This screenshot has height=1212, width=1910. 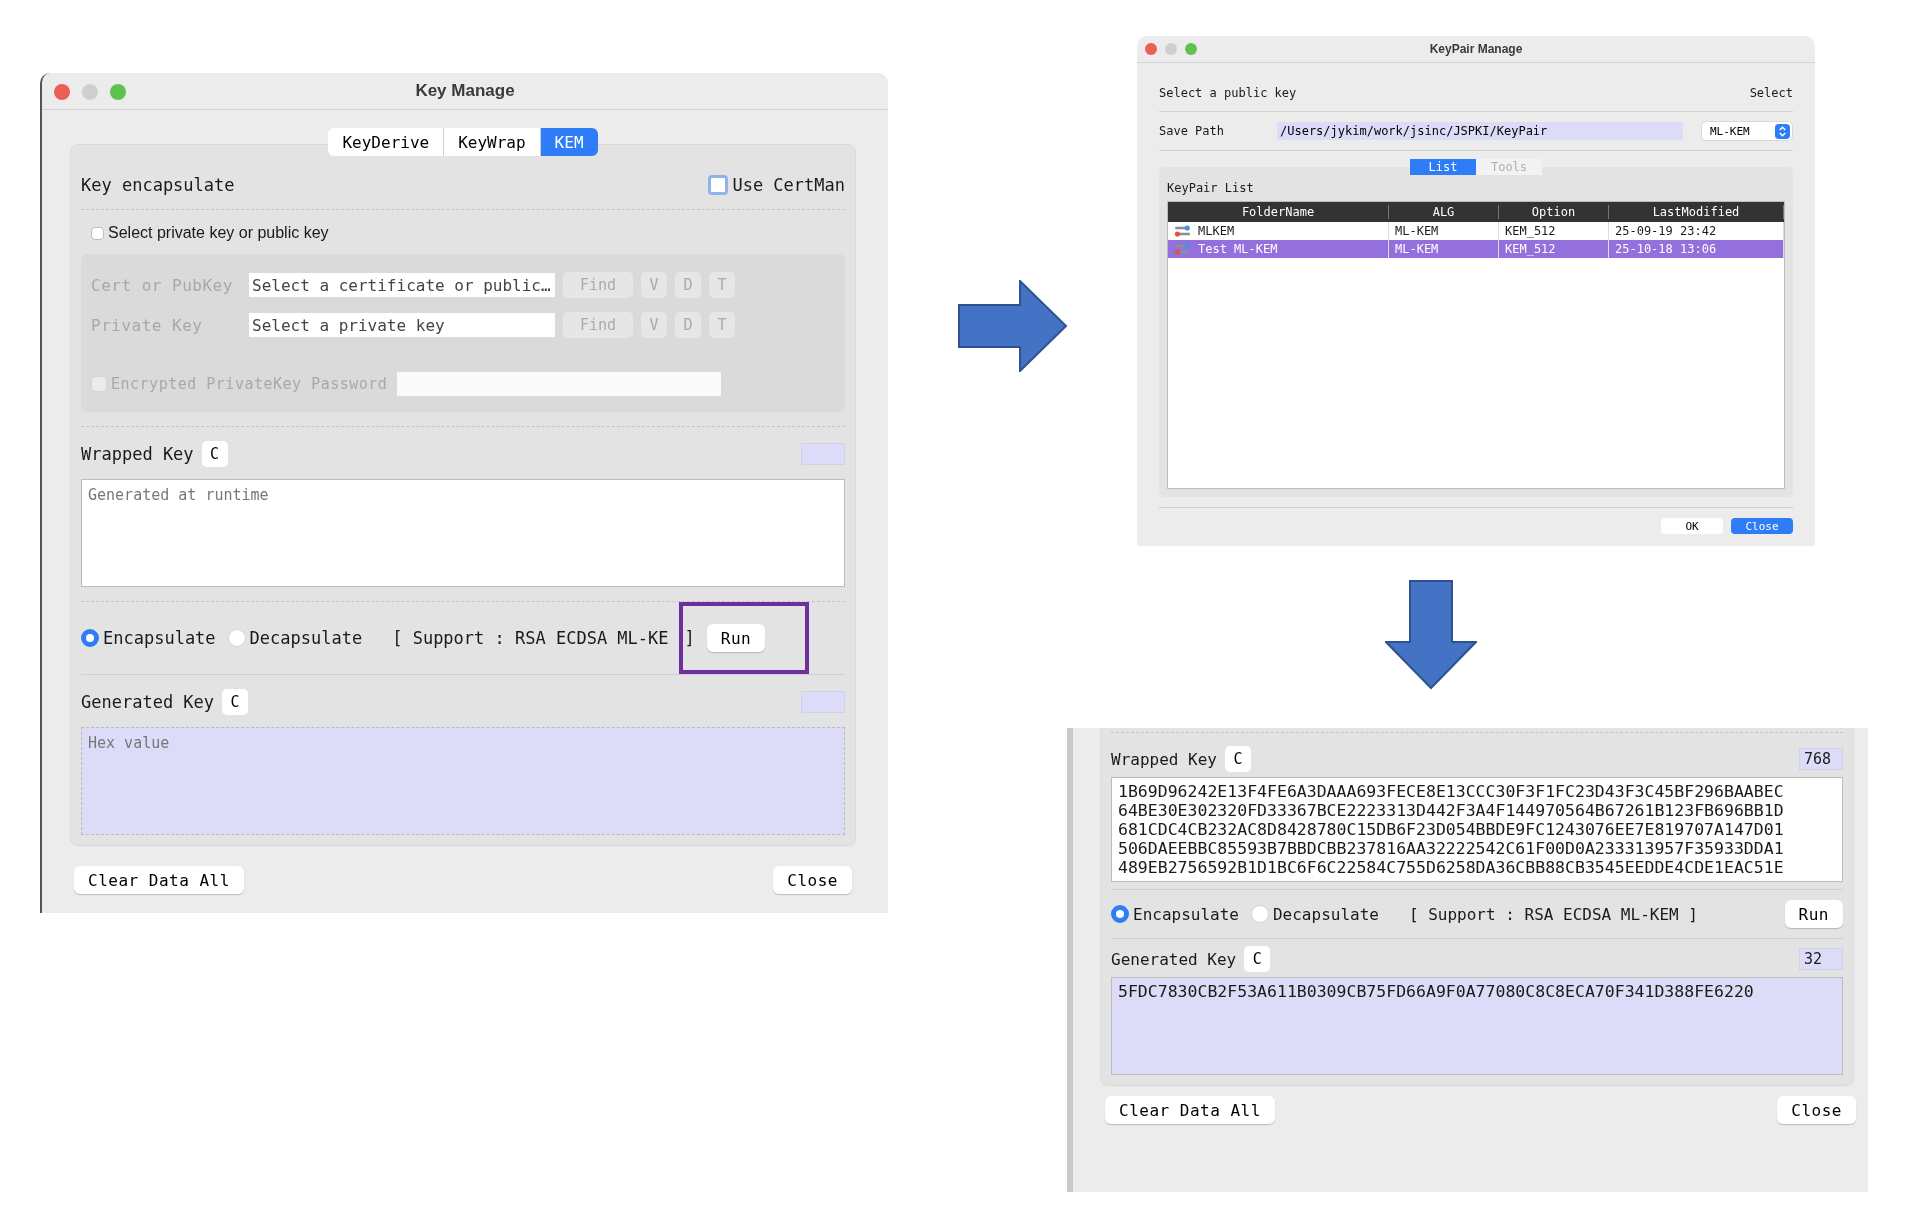 I want to click on checkbox-option: Use CertMan, so click(x=776, y=185).